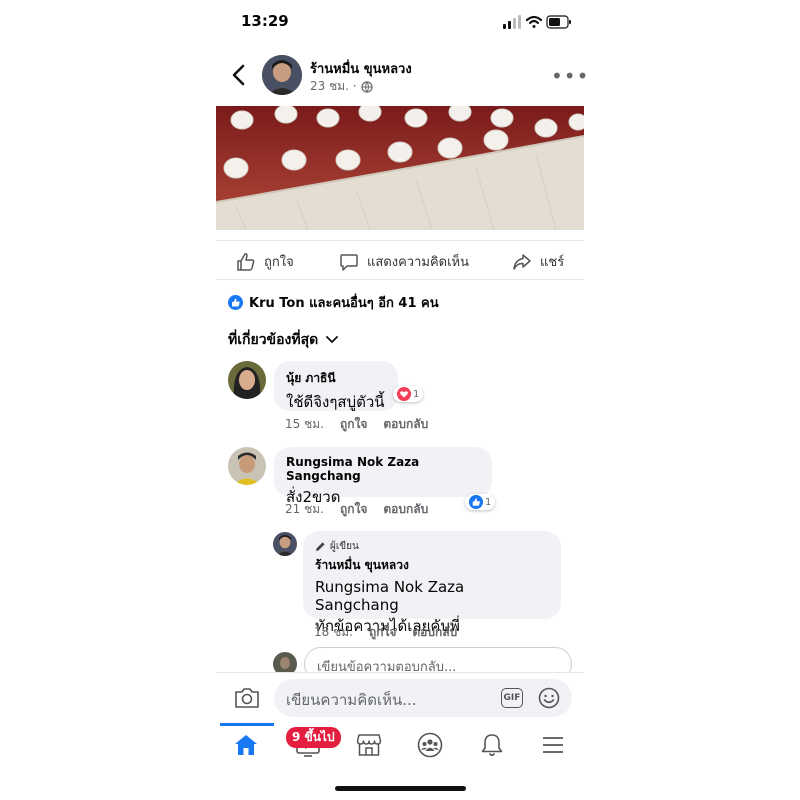 This screenshot has width=800, height=800. I want to click on like-label: ถูกใจ, so click(279, 262).